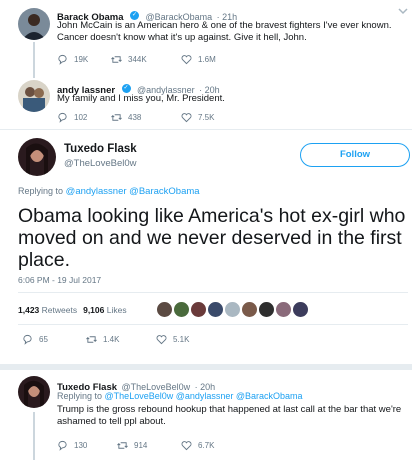 The width and height of the screenshot is (412, 460). Describe the element at coordinates (105, 310) in the screenshot. I see `likes-stat: 9,106 Likes` at that location.